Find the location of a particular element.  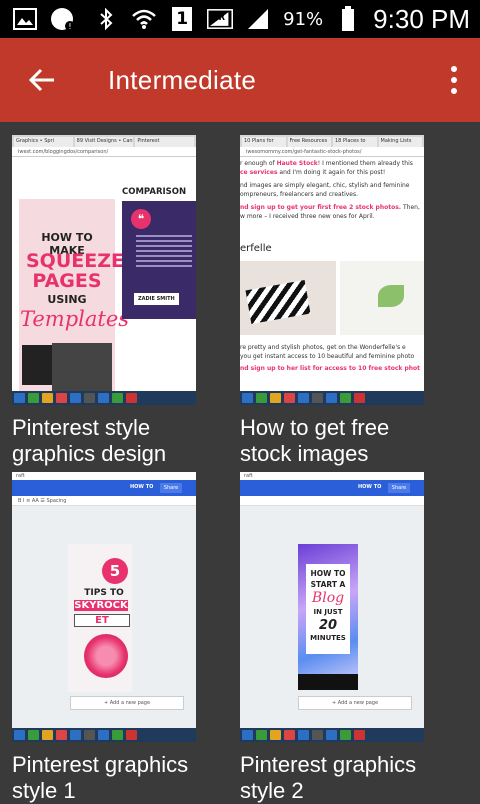

more-options-button is located at coordinates (454, 80).